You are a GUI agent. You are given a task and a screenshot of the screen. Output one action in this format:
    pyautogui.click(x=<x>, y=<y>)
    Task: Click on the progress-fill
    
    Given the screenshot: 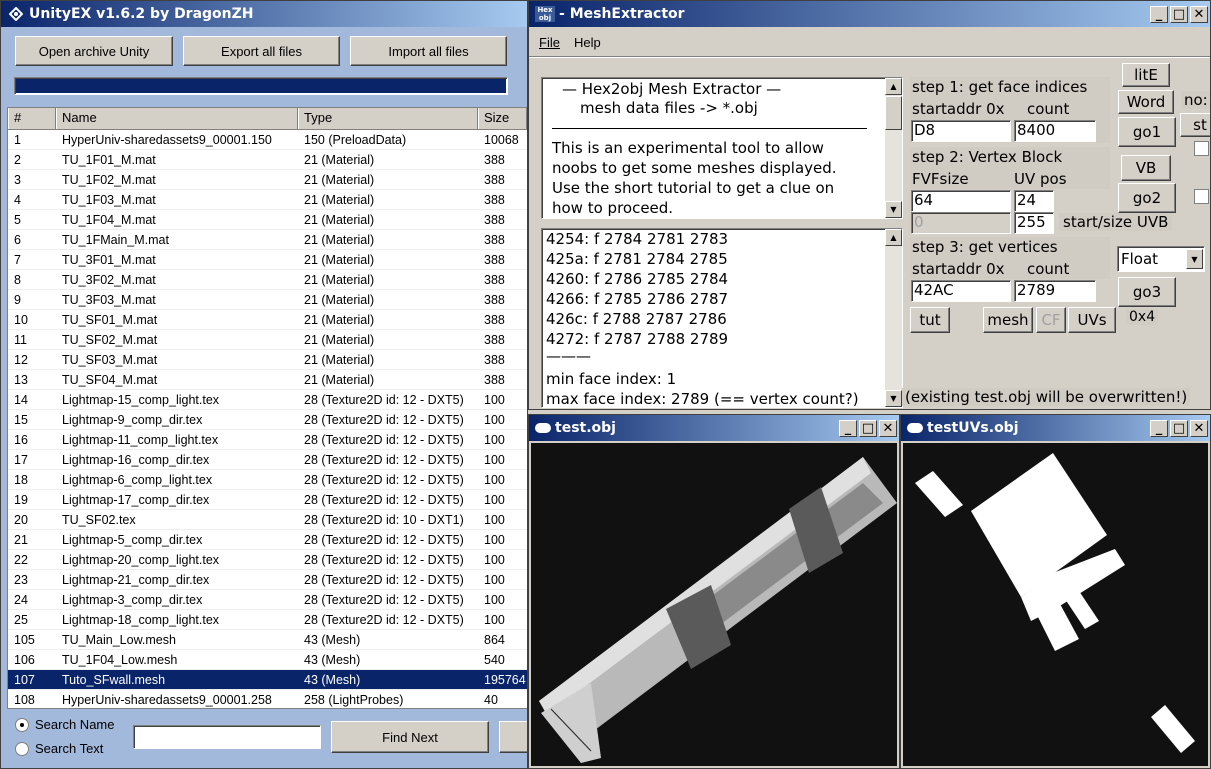 What is the action you would take?
    pyautogui.click(x=261, y=86)
    